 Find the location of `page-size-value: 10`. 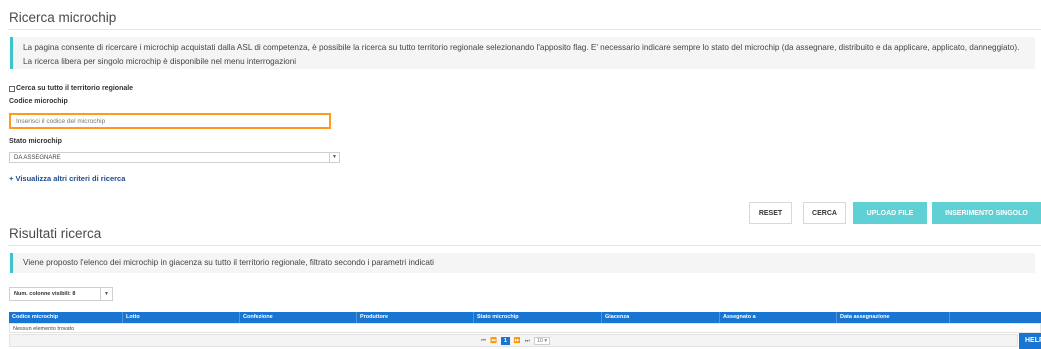

page-size-value: 10 is located at coordinates (539, 341).